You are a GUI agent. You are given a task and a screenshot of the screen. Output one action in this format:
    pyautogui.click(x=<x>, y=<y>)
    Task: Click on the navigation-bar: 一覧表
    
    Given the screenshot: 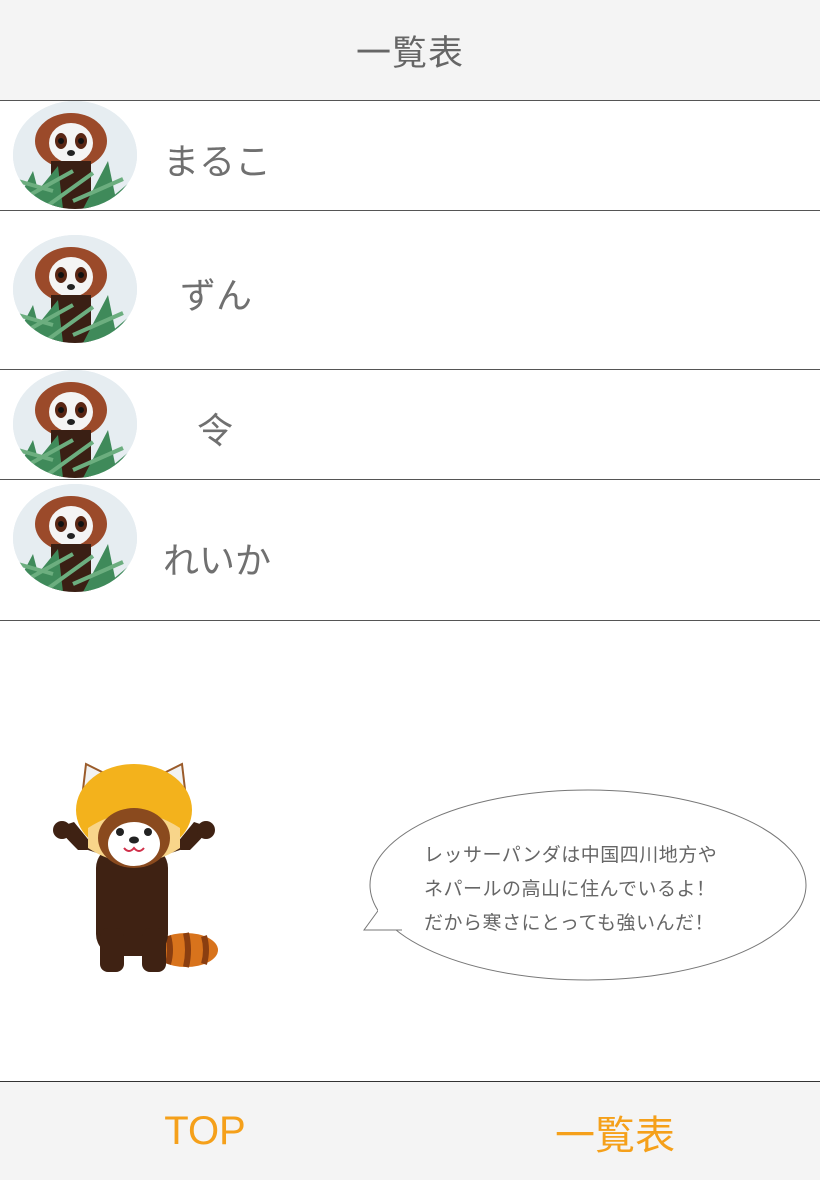 What is the action you would take?
    pyautogui.click(x=410, y=50)
    